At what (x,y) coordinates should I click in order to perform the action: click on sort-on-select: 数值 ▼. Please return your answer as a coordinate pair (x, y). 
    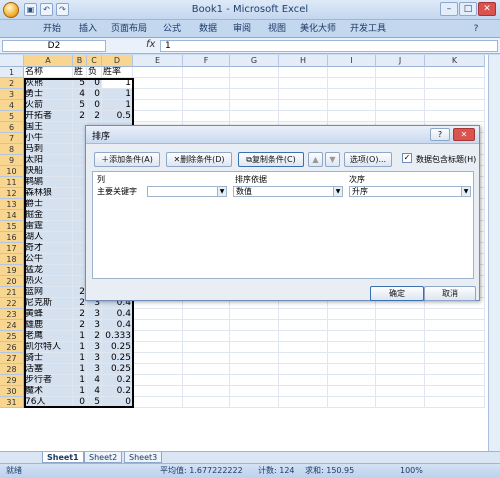
    Looking at the image, I should click on (288, 191).